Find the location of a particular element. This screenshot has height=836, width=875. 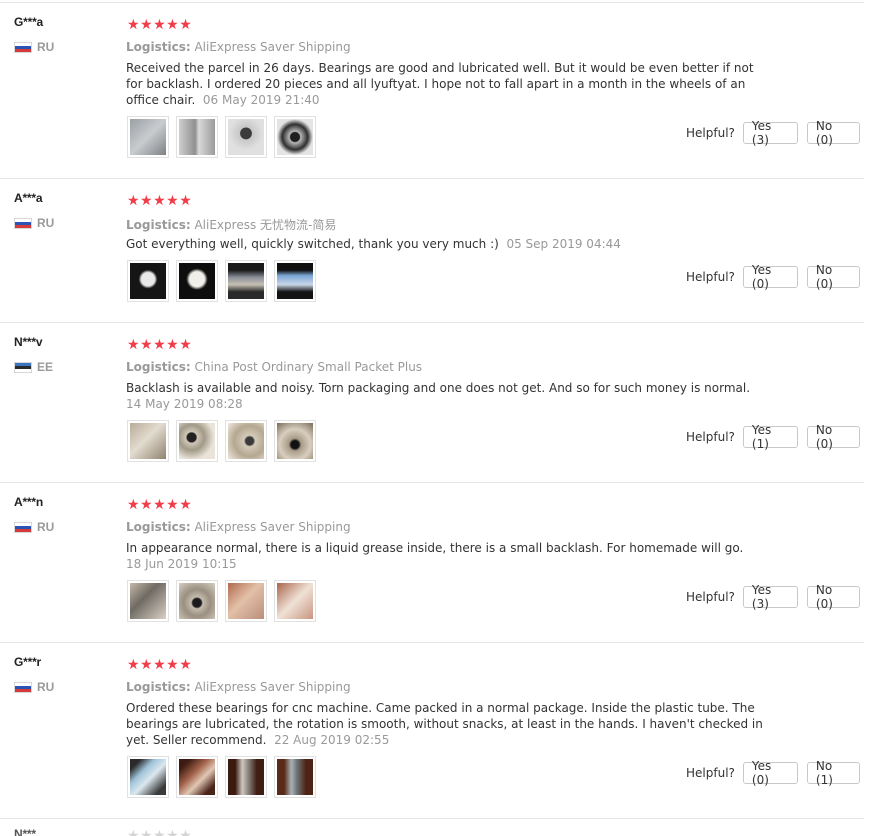

helpful-vote: Helpful? Yes (0) No (0) is located at coordinates (777, 277).